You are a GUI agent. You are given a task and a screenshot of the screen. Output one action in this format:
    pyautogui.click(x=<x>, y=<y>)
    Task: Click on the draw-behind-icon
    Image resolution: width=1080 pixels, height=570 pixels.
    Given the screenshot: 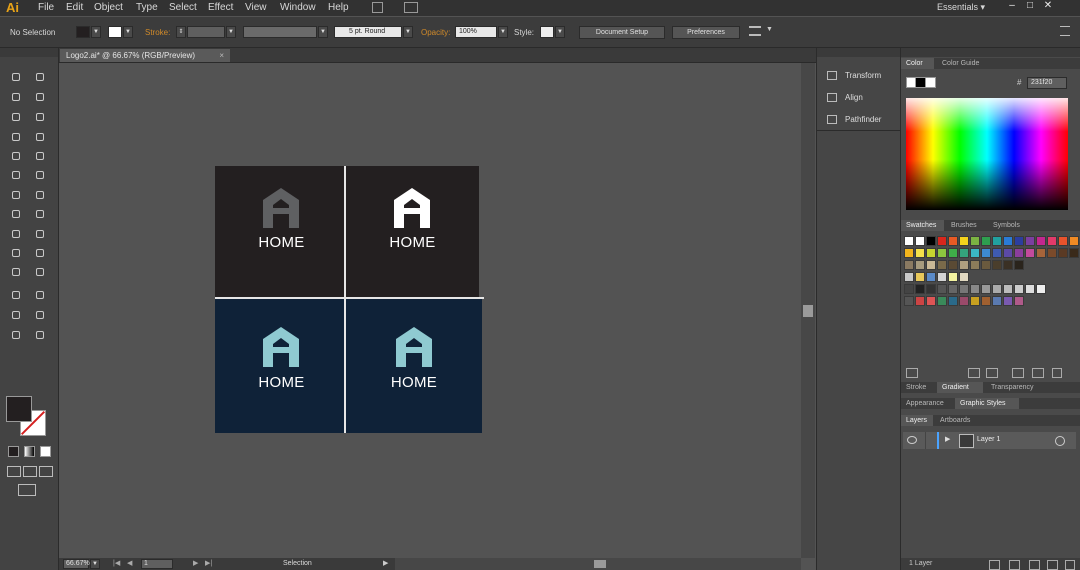 What is the action you would take?
    pyautogui.click(x=30, y=471)
    